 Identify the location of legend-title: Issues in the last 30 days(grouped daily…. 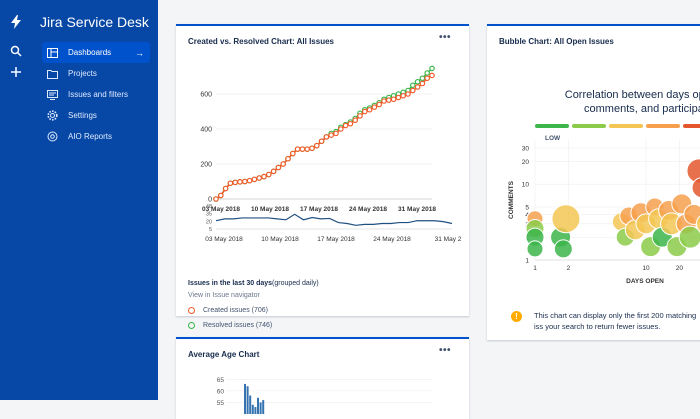
(253, 283).